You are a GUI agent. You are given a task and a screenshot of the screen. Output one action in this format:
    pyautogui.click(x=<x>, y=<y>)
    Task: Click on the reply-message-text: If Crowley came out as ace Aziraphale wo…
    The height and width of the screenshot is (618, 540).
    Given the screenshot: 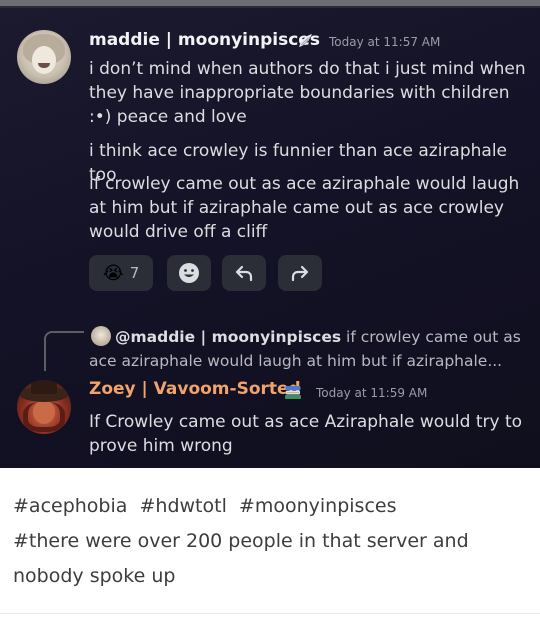 What is the action you would take?
    pyautogui.click(x=306, y=434)
    